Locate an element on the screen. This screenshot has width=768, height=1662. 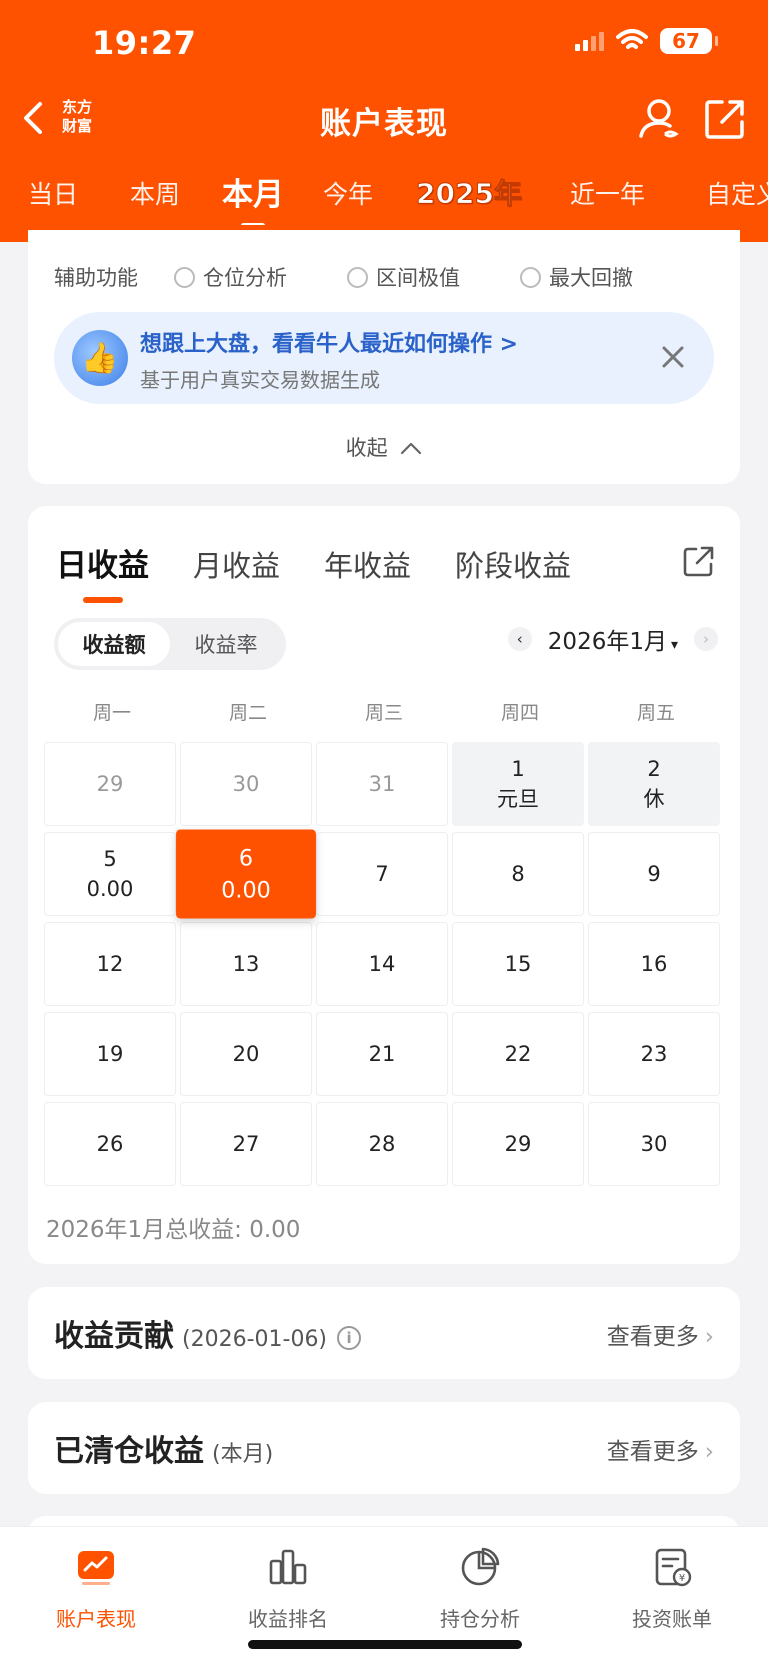
calendar-day: 21 is located at coordinates (382, 1054).